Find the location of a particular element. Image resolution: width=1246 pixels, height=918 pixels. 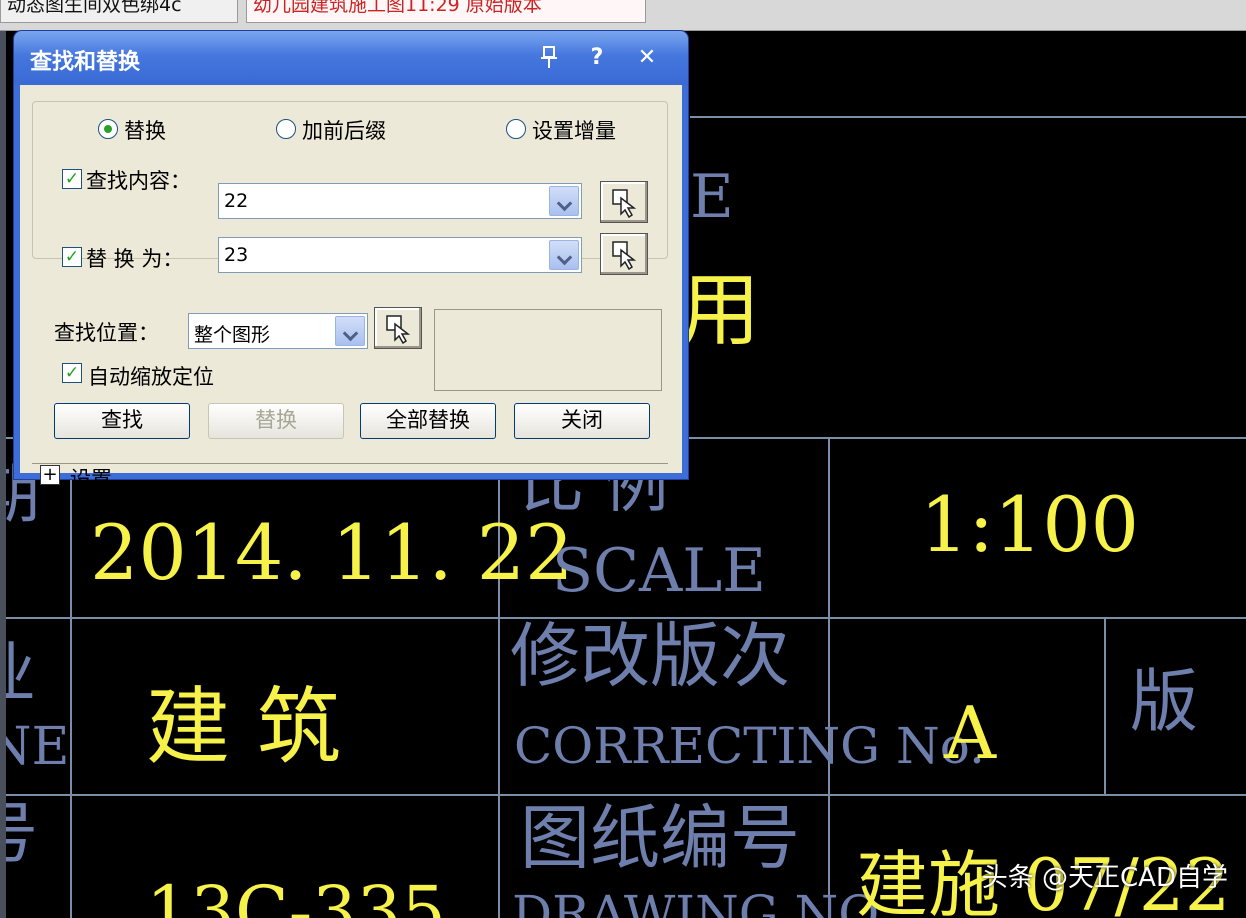

document-tab-1: 动态图生间双色绑4c is located at coordinates (119, 11).